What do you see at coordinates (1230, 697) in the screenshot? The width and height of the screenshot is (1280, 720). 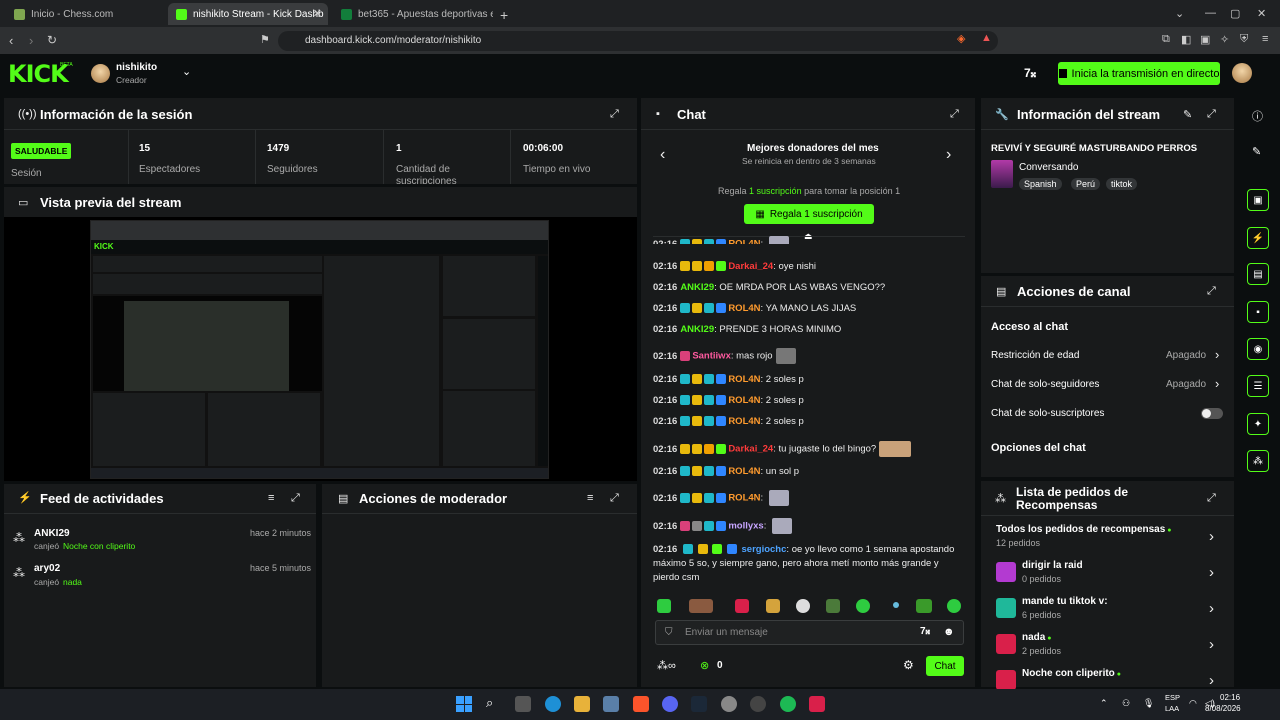 I see `clock-time: 02:16` at bounding box center [1230, 697].